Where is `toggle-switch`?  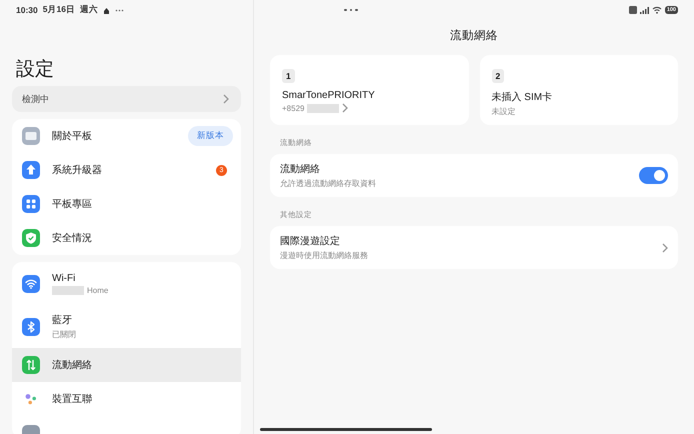
toggle-switch is located at coordinates (653, 175).